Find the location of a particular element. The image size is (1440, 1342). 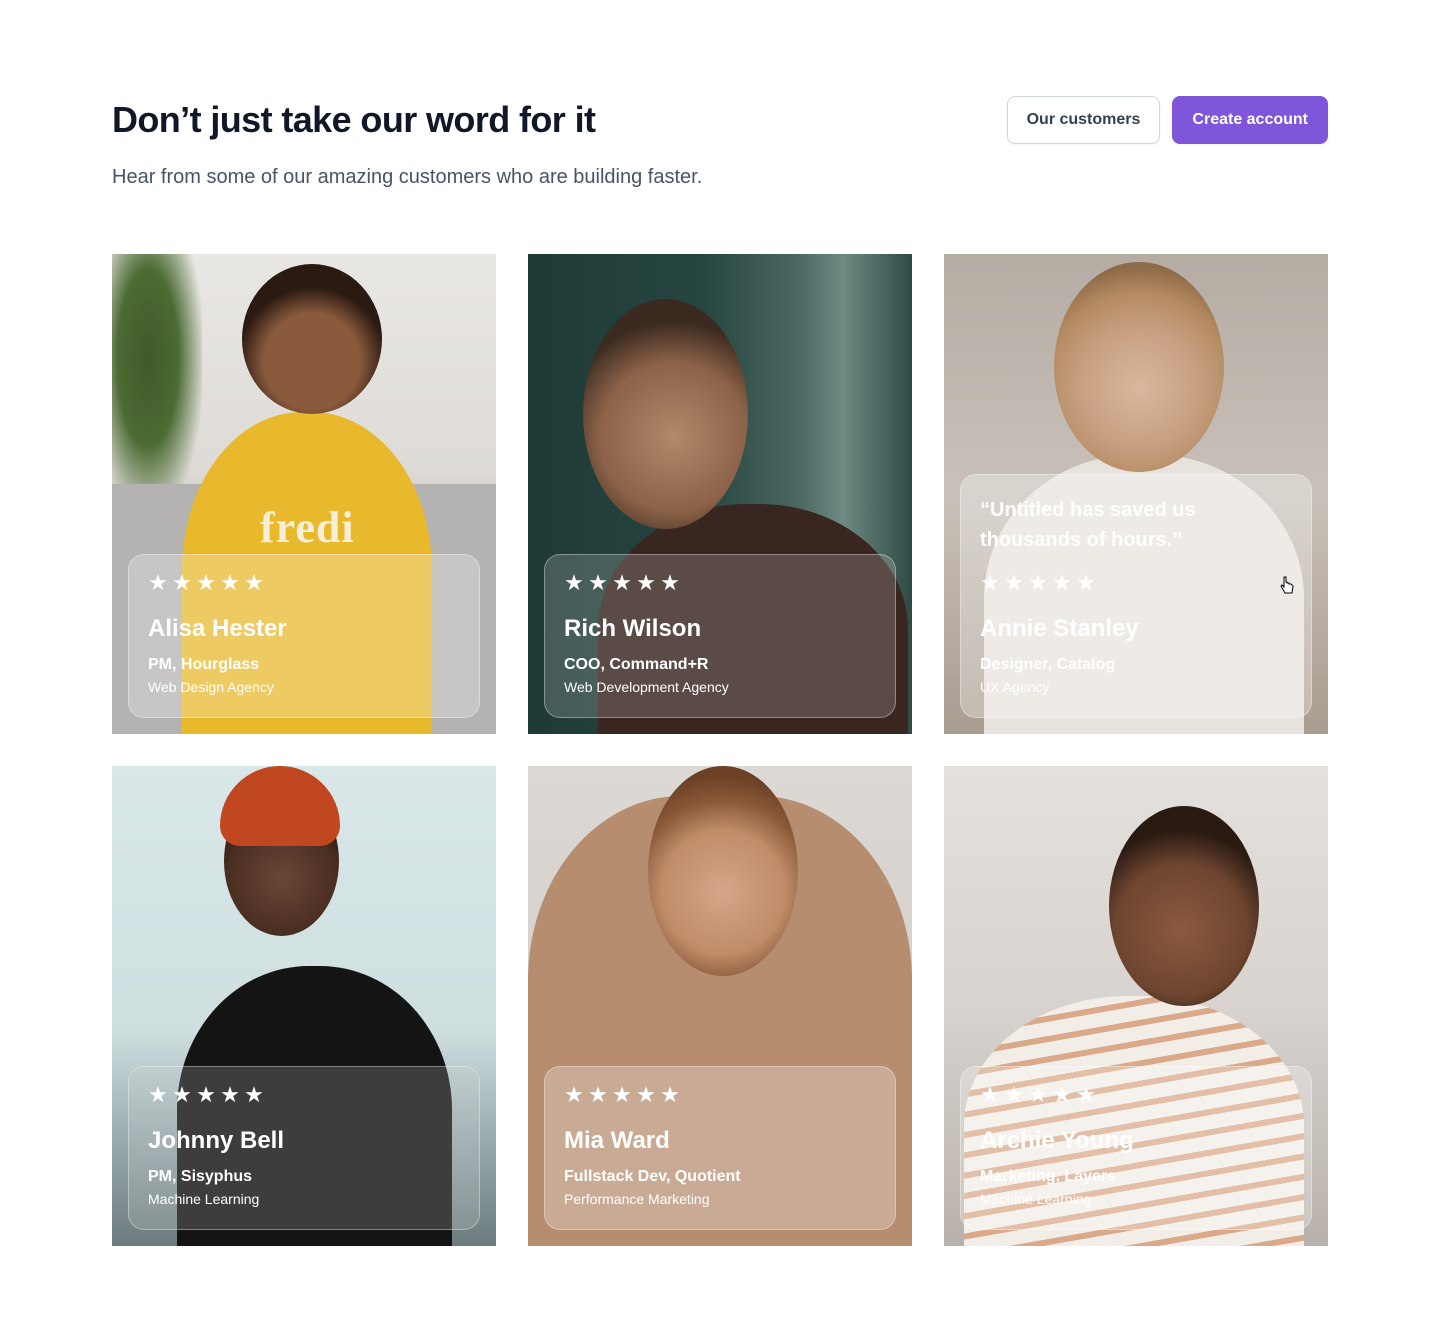

plant-shape is located at coordinates (157, 384).